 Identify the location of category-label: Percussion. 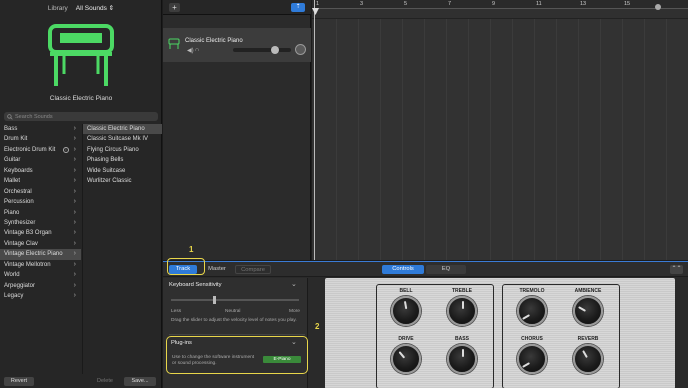
(19, 202).